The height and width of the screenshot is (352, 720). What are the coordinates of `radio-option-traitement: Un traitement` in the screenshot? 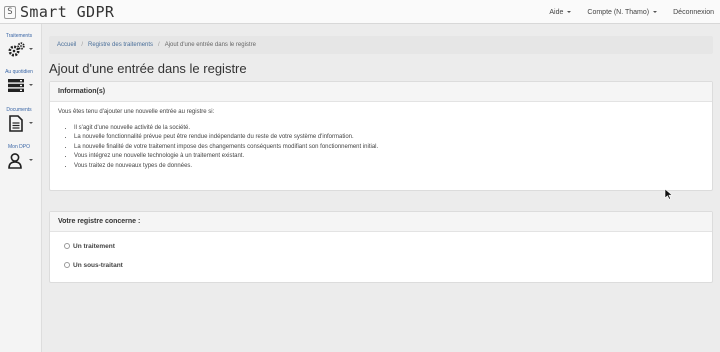 It's located at (388, 246).